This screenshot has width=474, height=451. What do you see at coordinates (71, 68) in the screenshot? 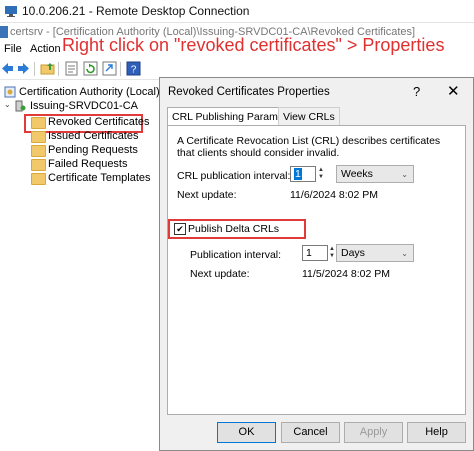
I see `properties-icon` at bounding box center [71, 68].